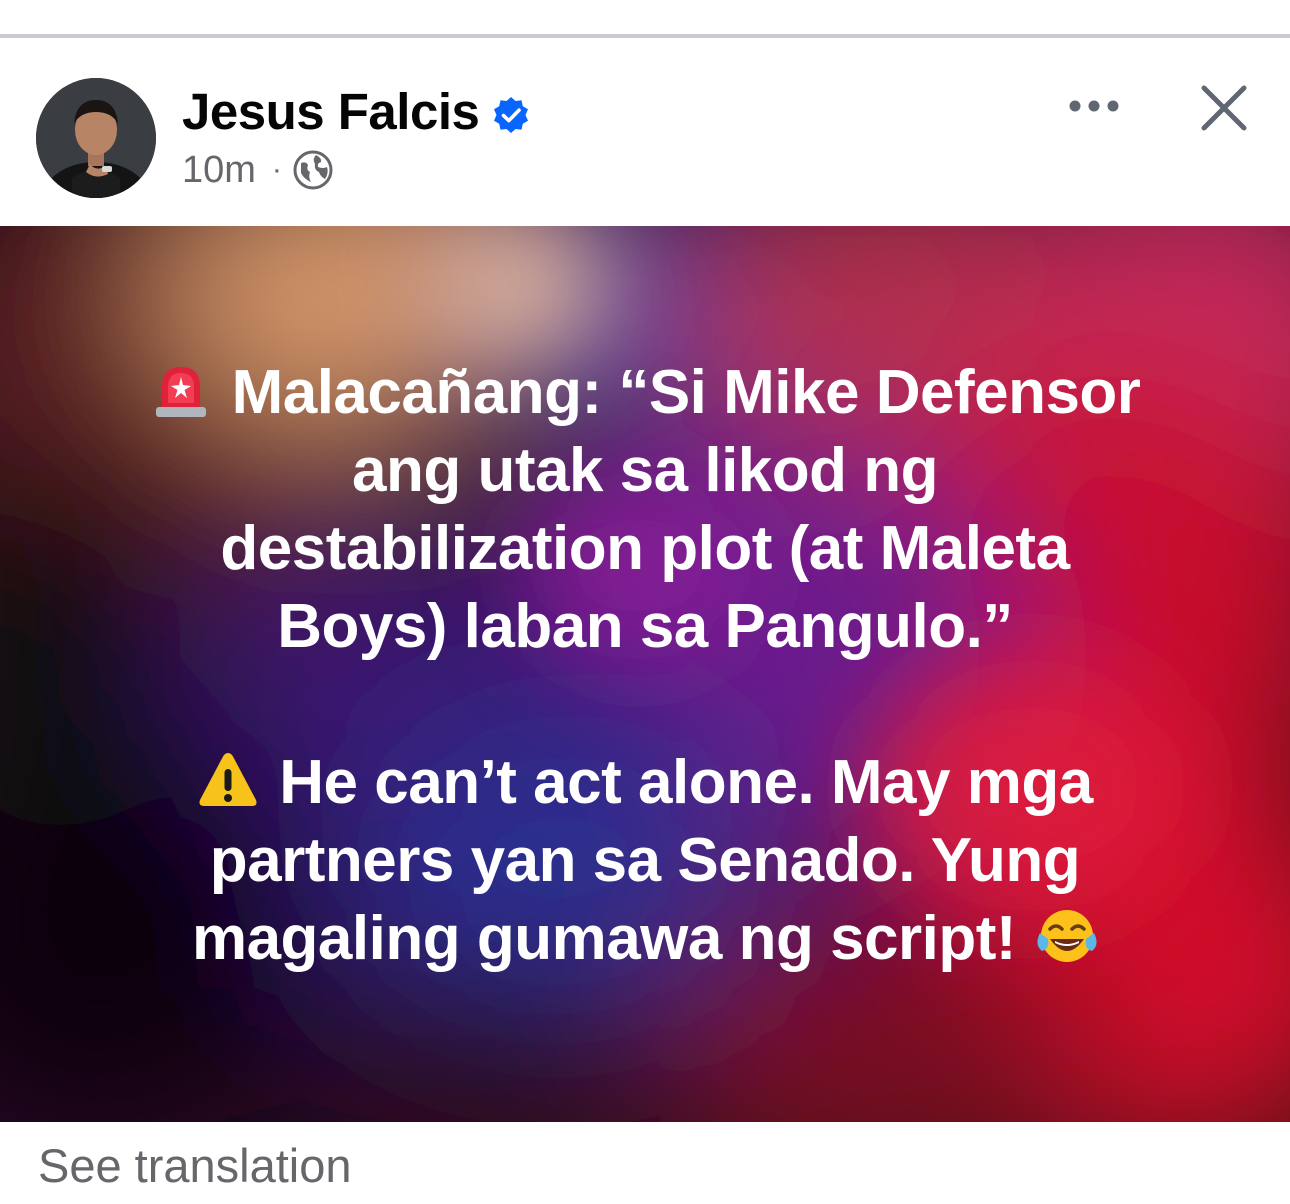 The width and height of the screenshot is (1290, 1204). Describe the element at coordinates (195, 1166) in the screenshot. I see `see-translation-link: See translation` at that location.